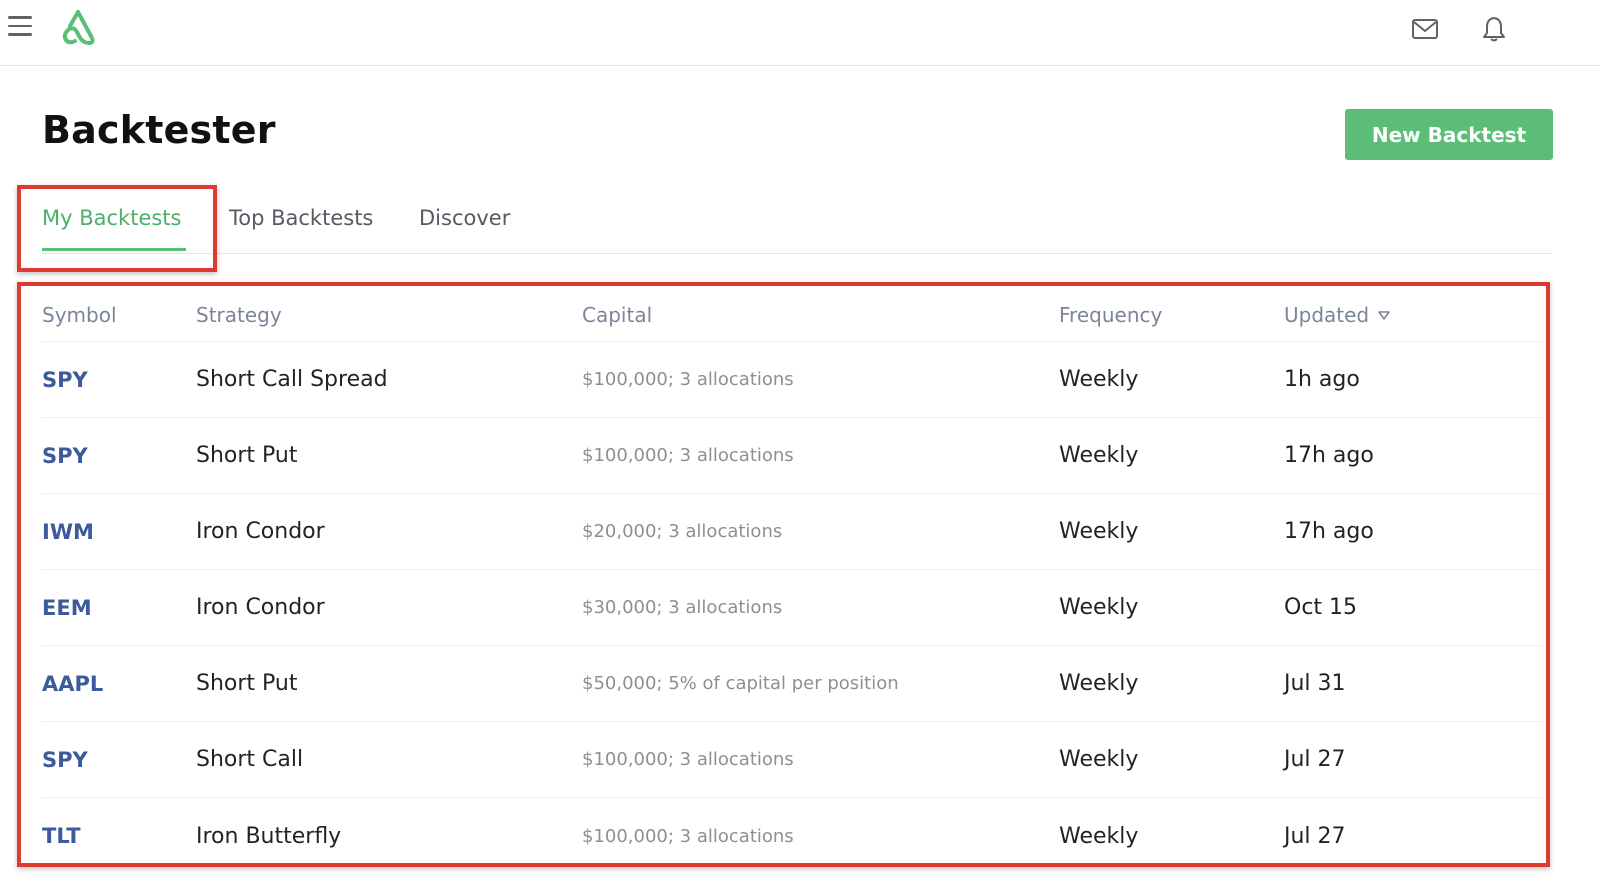  I want to click on column-header-capital: Capital, so click(617, 314).